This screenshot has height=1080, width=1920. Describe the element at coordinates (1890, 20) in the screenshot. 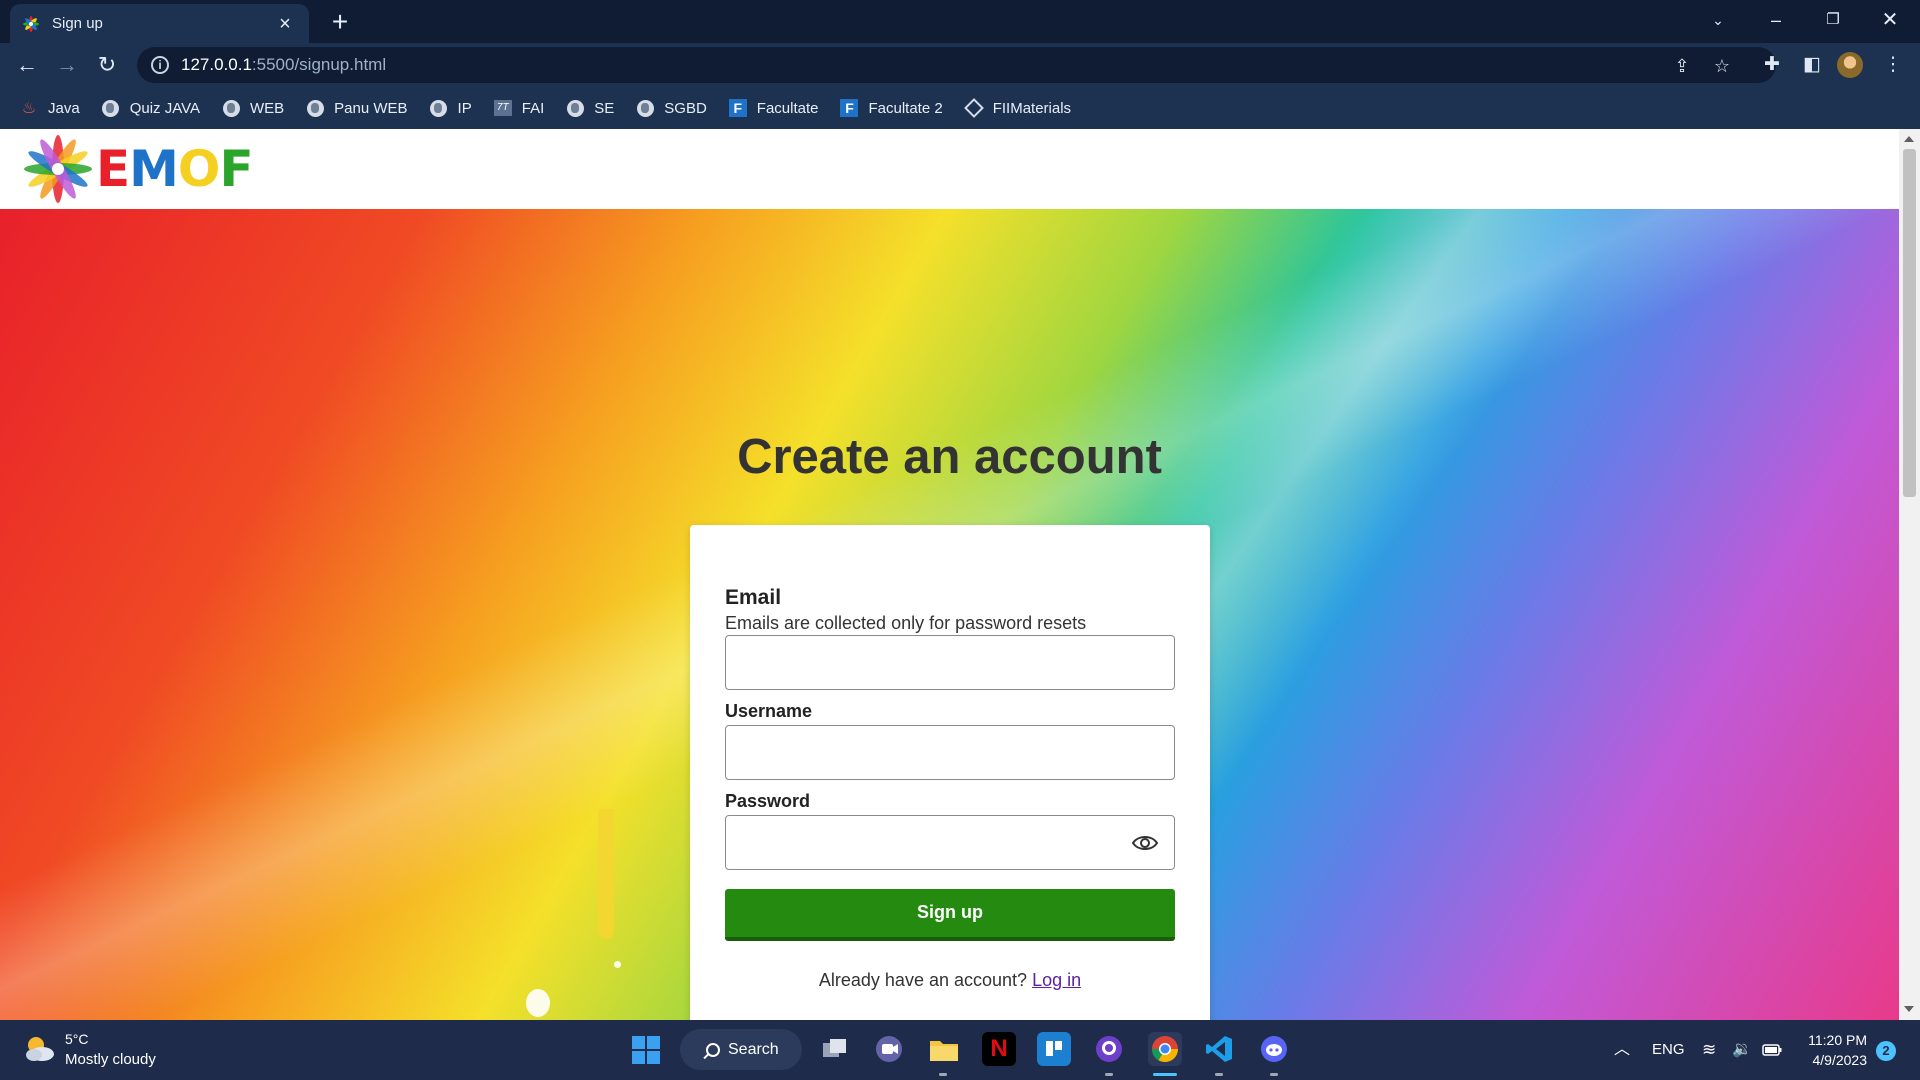

I see `close-window-button: ✕` at that location.